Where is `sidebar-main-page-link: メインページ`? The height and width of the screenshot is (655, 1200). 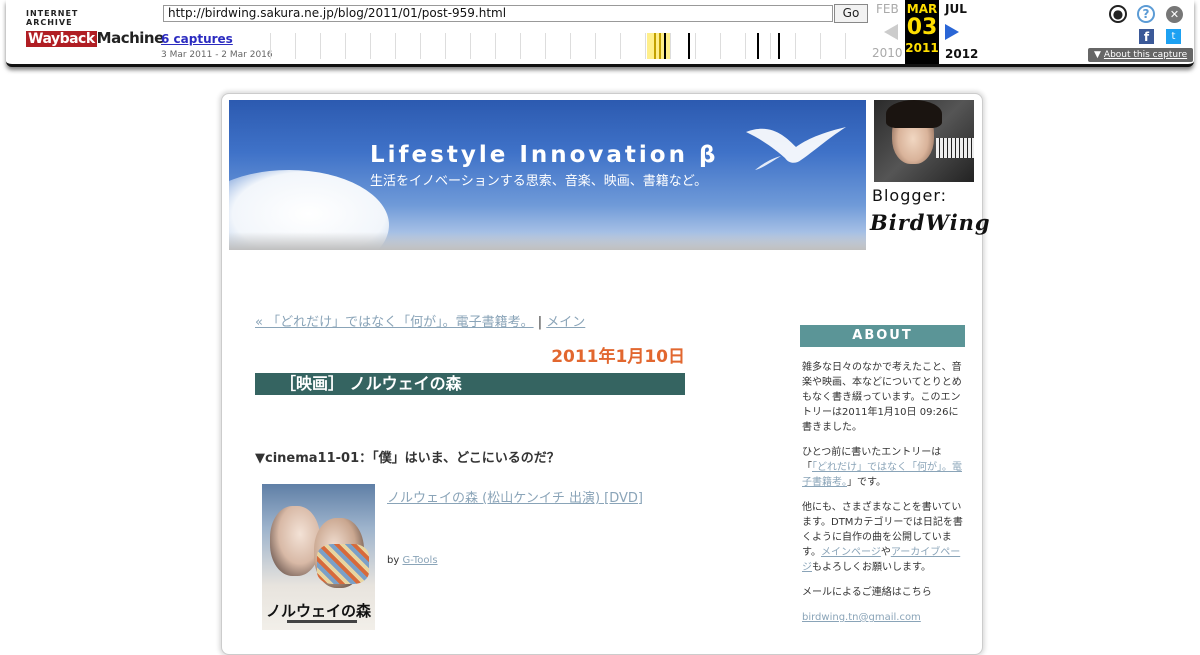
sidebar-main-page-link: メインページ is located at coordinates (851, 552).